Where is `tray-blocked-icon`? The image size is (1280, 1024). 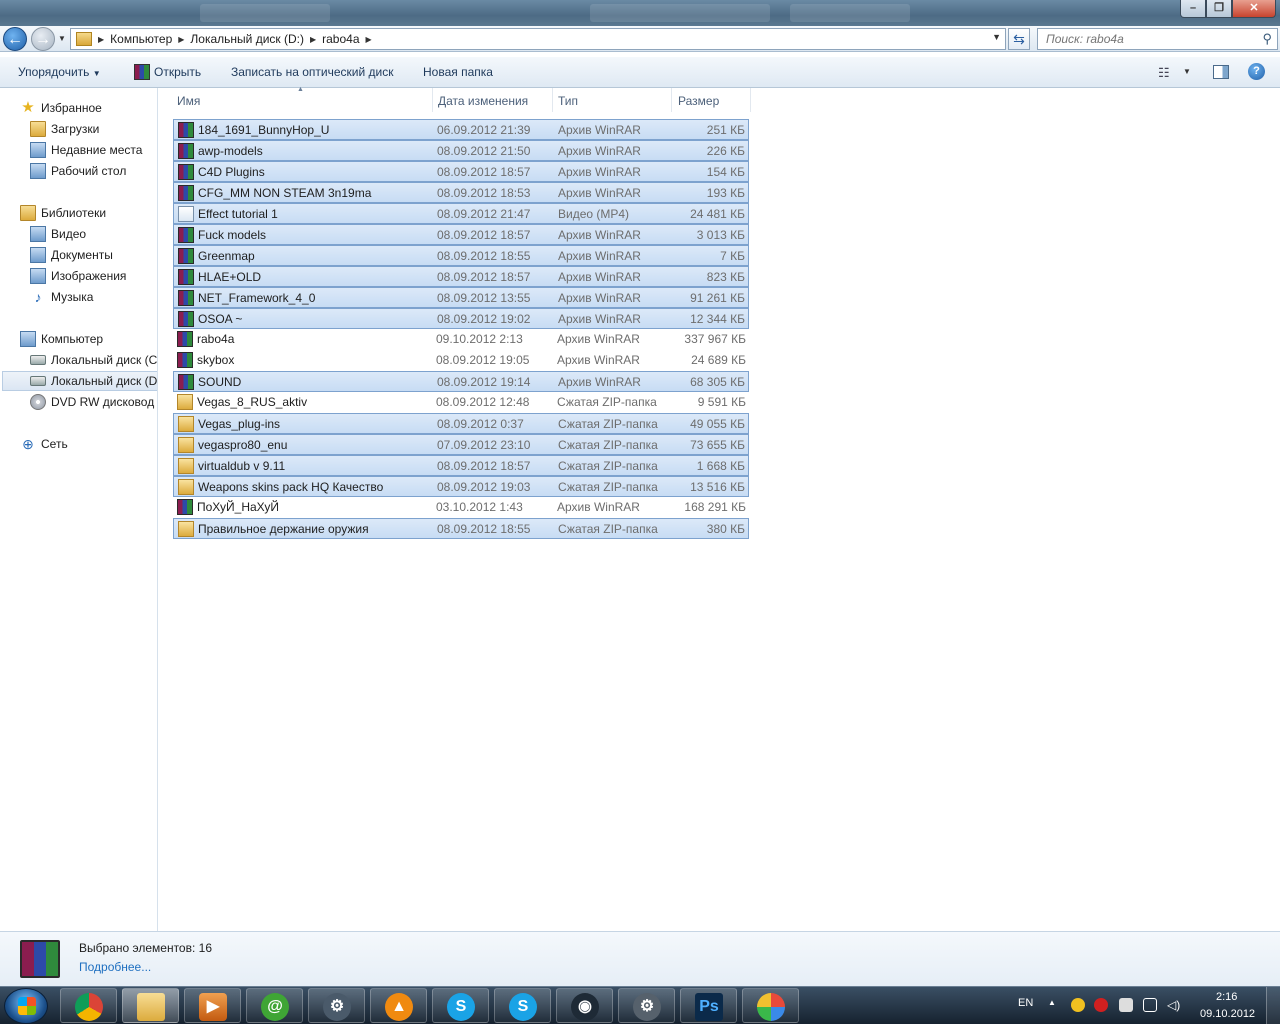
tray-blocked-icon is located at coordinates (1101, 1005).